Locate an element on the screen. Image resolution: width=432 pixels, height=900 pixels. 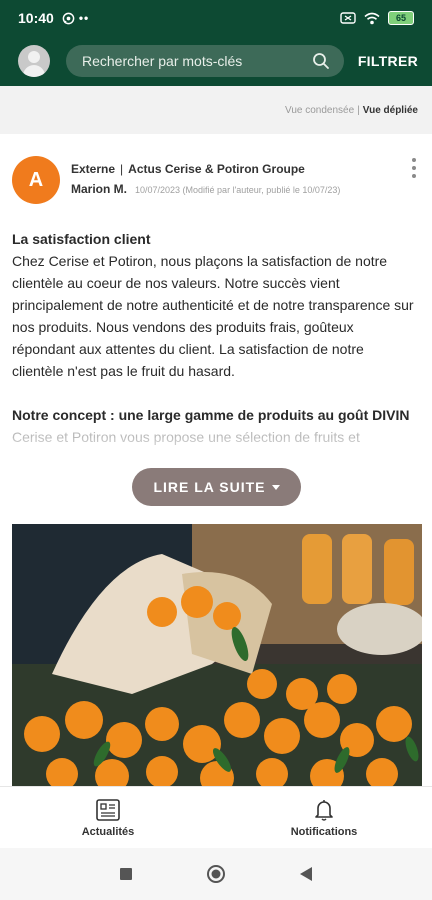
read-more-button: LIRE LA SUITE is located at coordinates (216, 487).